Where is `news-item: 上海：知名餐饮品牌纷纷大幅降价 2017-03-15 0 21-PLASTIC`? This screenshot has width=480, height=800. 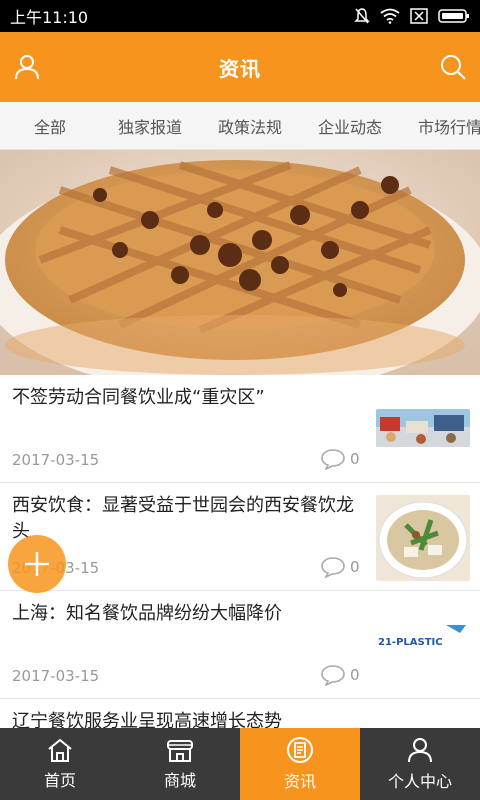 news-item: 上海：知名餐饮品牌纷纷大幅降价 2017-03-15 0 21-PLASTIC is located at coordinates (240, 645).